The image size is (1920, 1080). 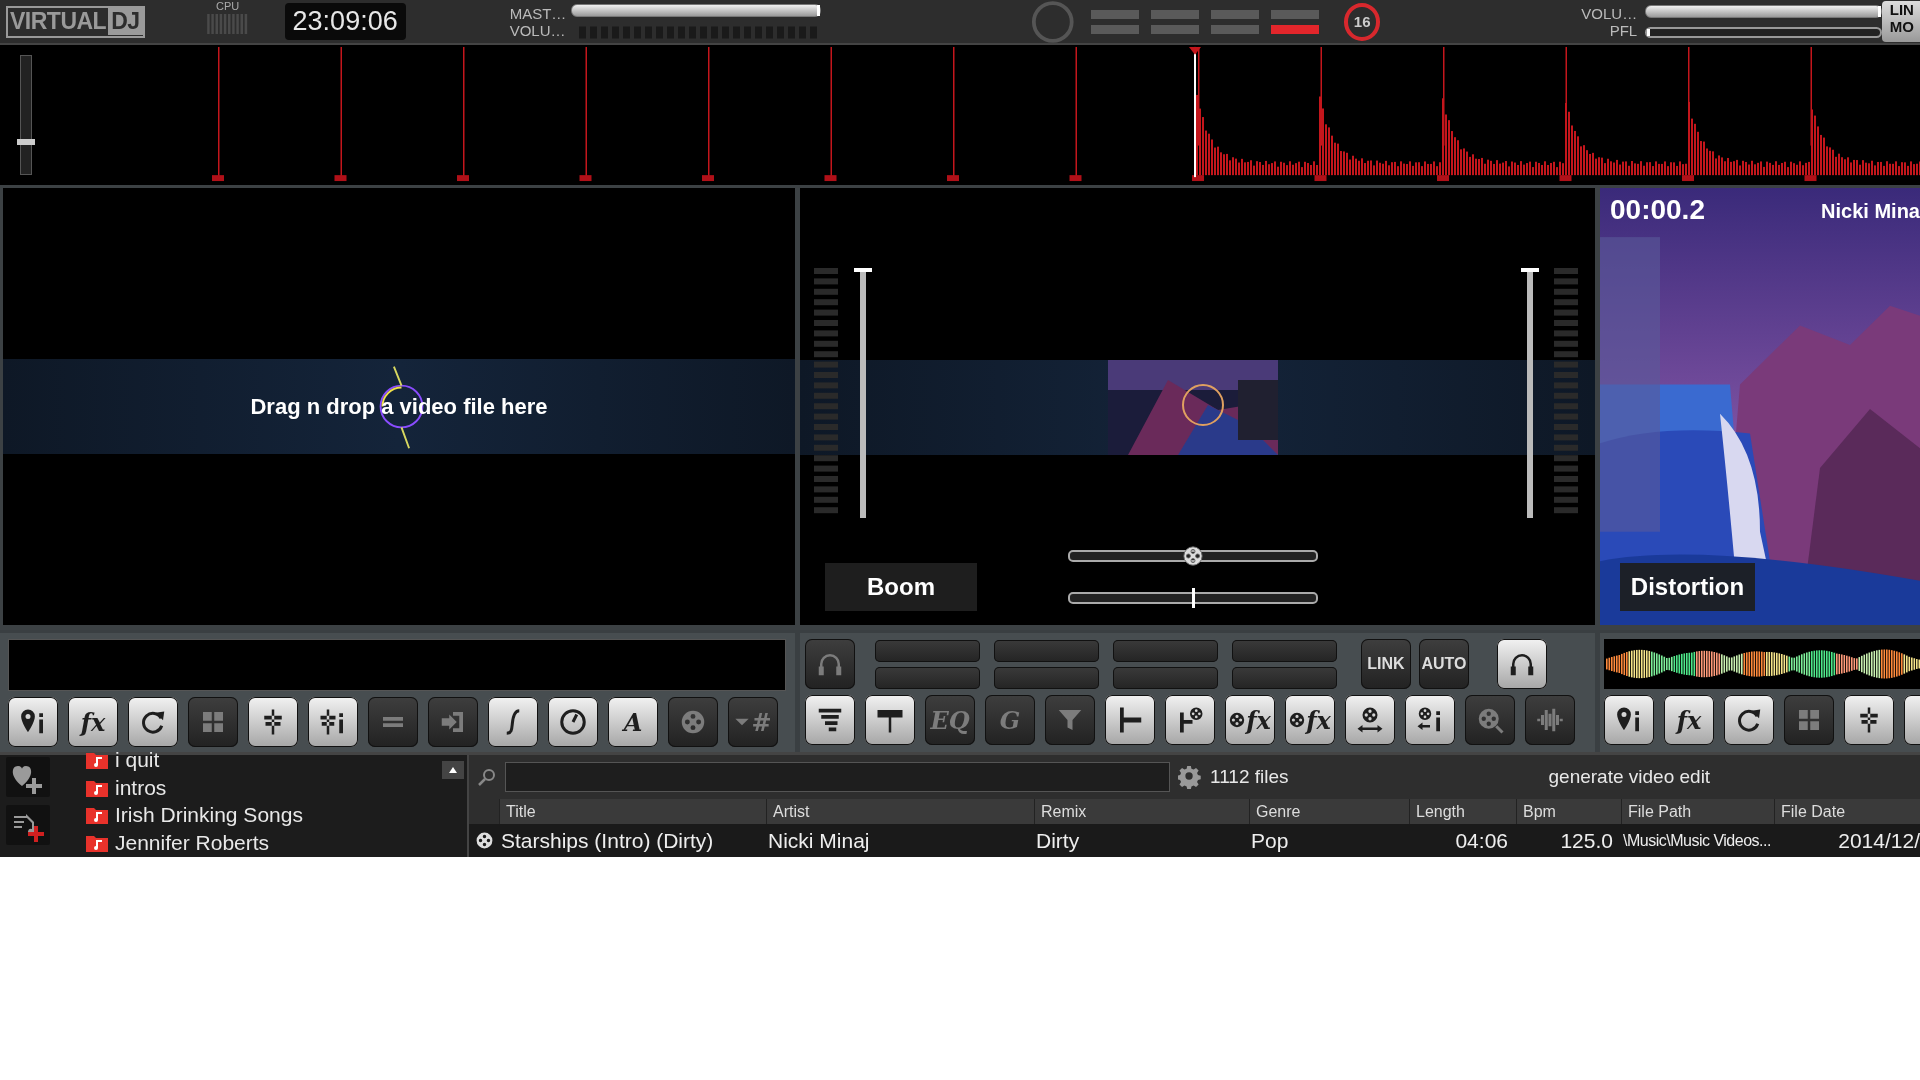 What do you see at coordinates (1444, 664) in the screenshot?
I see `auto-button: AUTO` at bounding box center [1444, 664].